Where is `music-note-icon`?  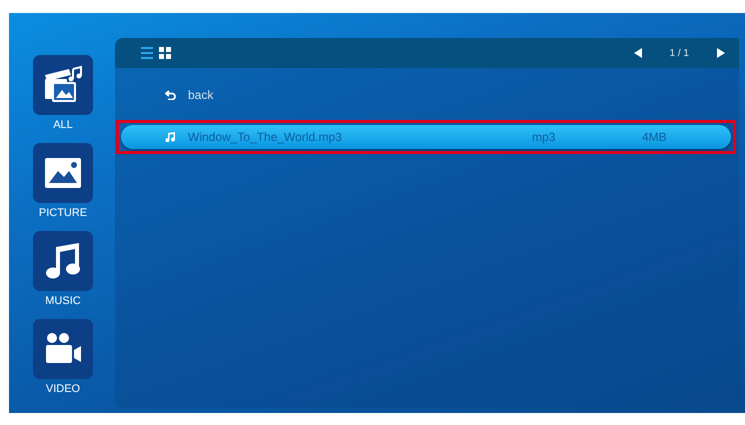 music-note-icon is located at coordinates (170, 137).